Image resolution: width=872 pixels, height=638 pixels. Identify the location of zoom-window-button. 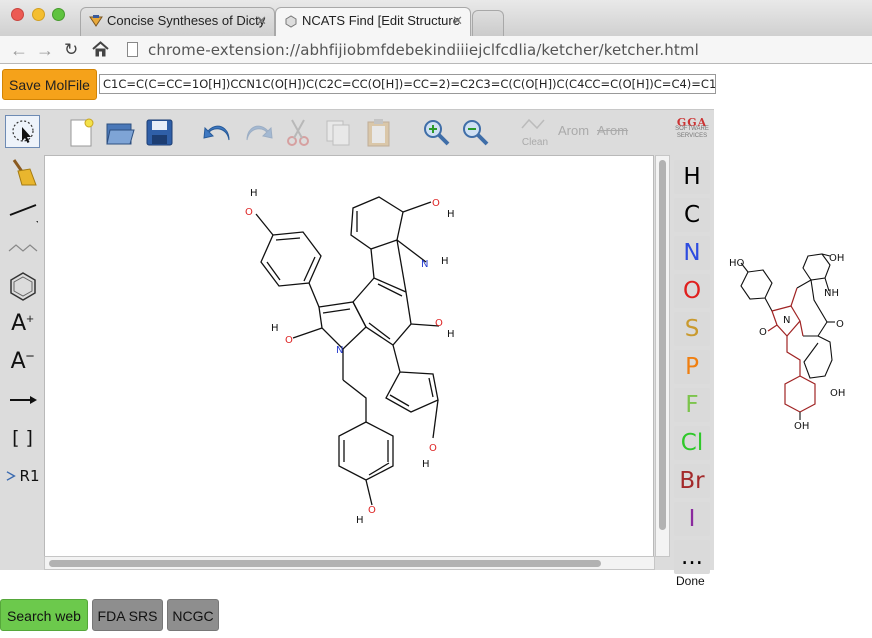
(58, 14).